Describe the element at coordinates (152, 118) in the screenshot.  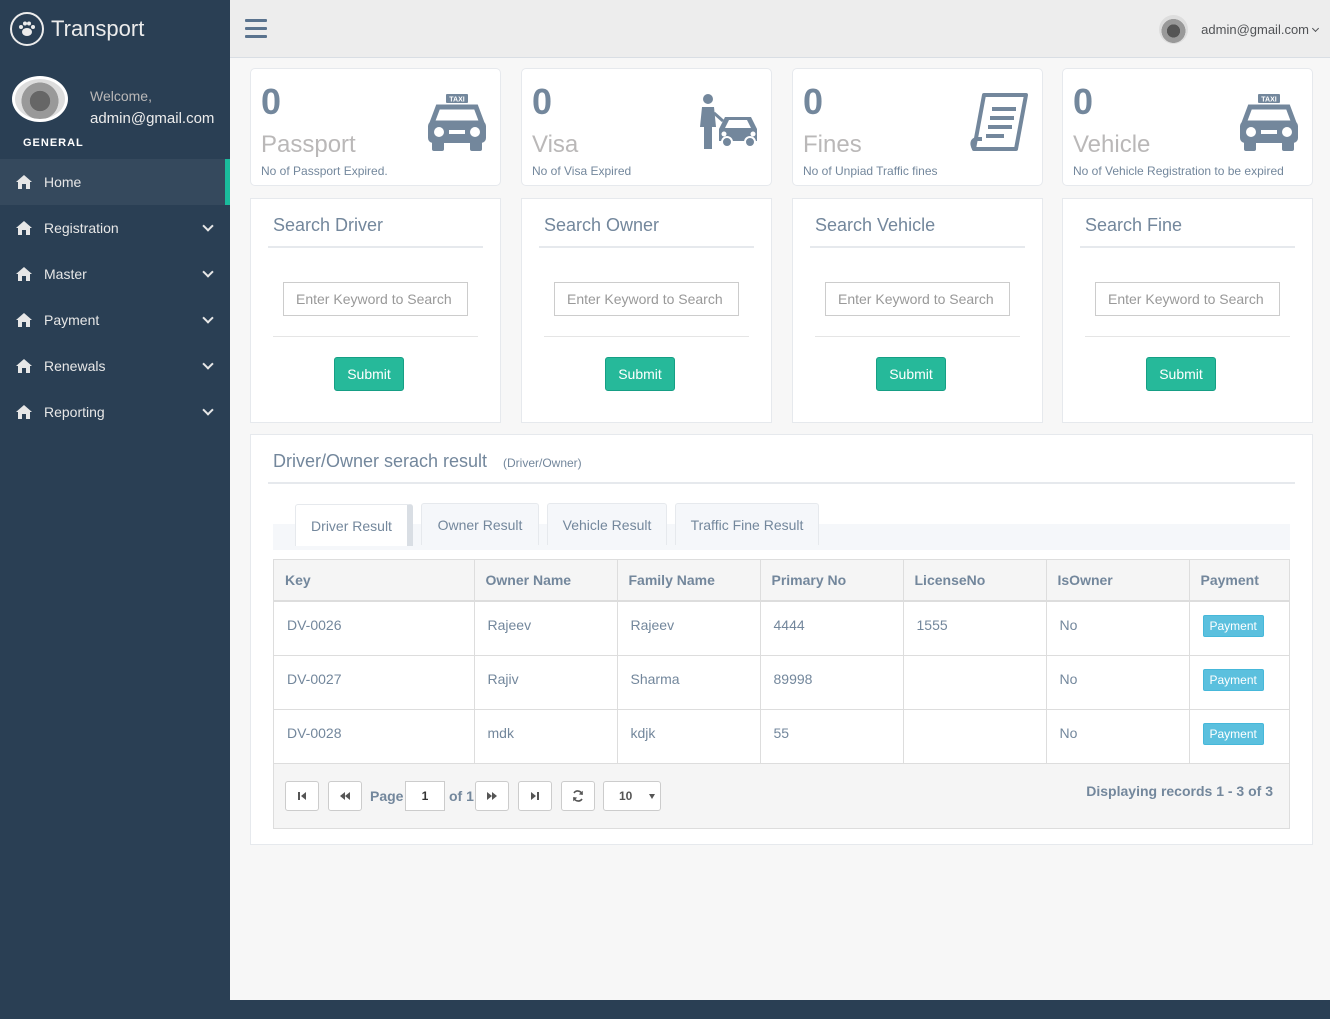
I see `welcome-user: admin@gmail.com` at that location.